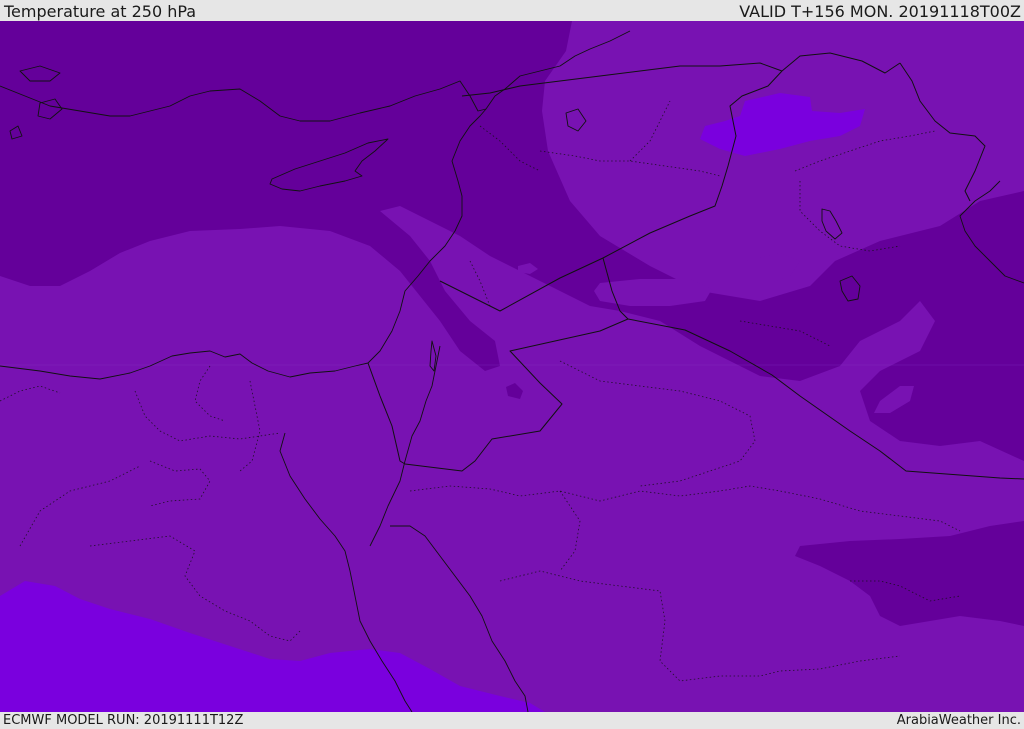  What do you see at coordinates (100, 11) in the screenshot?
I see `map-title: Temperature at 250 hPa` at bounding box center [100, 11].